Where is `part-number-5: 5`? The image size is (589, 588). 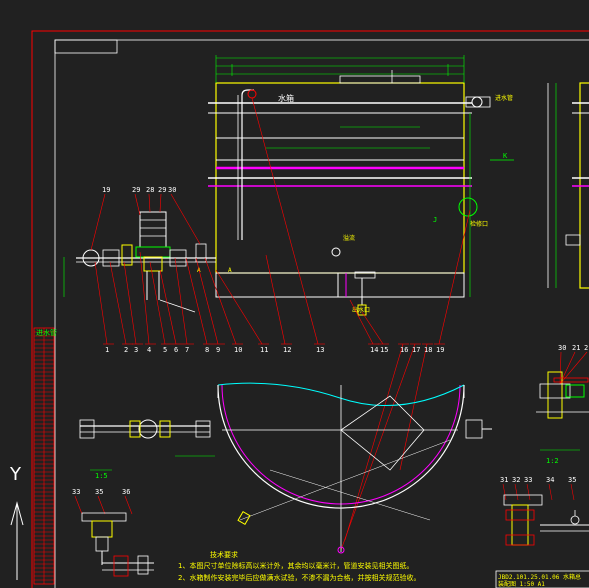
part-number-5: 5 is located at coordinates (165, 350).